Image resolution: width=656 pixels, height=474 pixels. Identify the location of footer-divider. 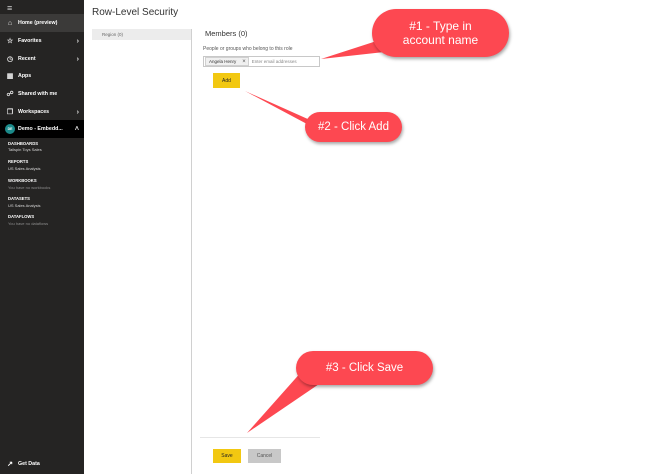
(260, 437).